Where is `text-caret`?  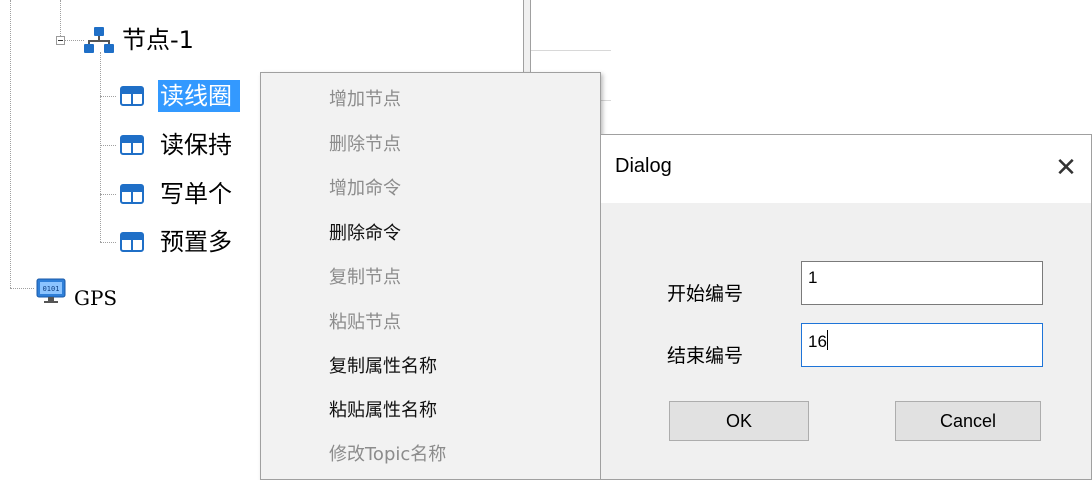 text-caret is located at coordinates (827, 340).